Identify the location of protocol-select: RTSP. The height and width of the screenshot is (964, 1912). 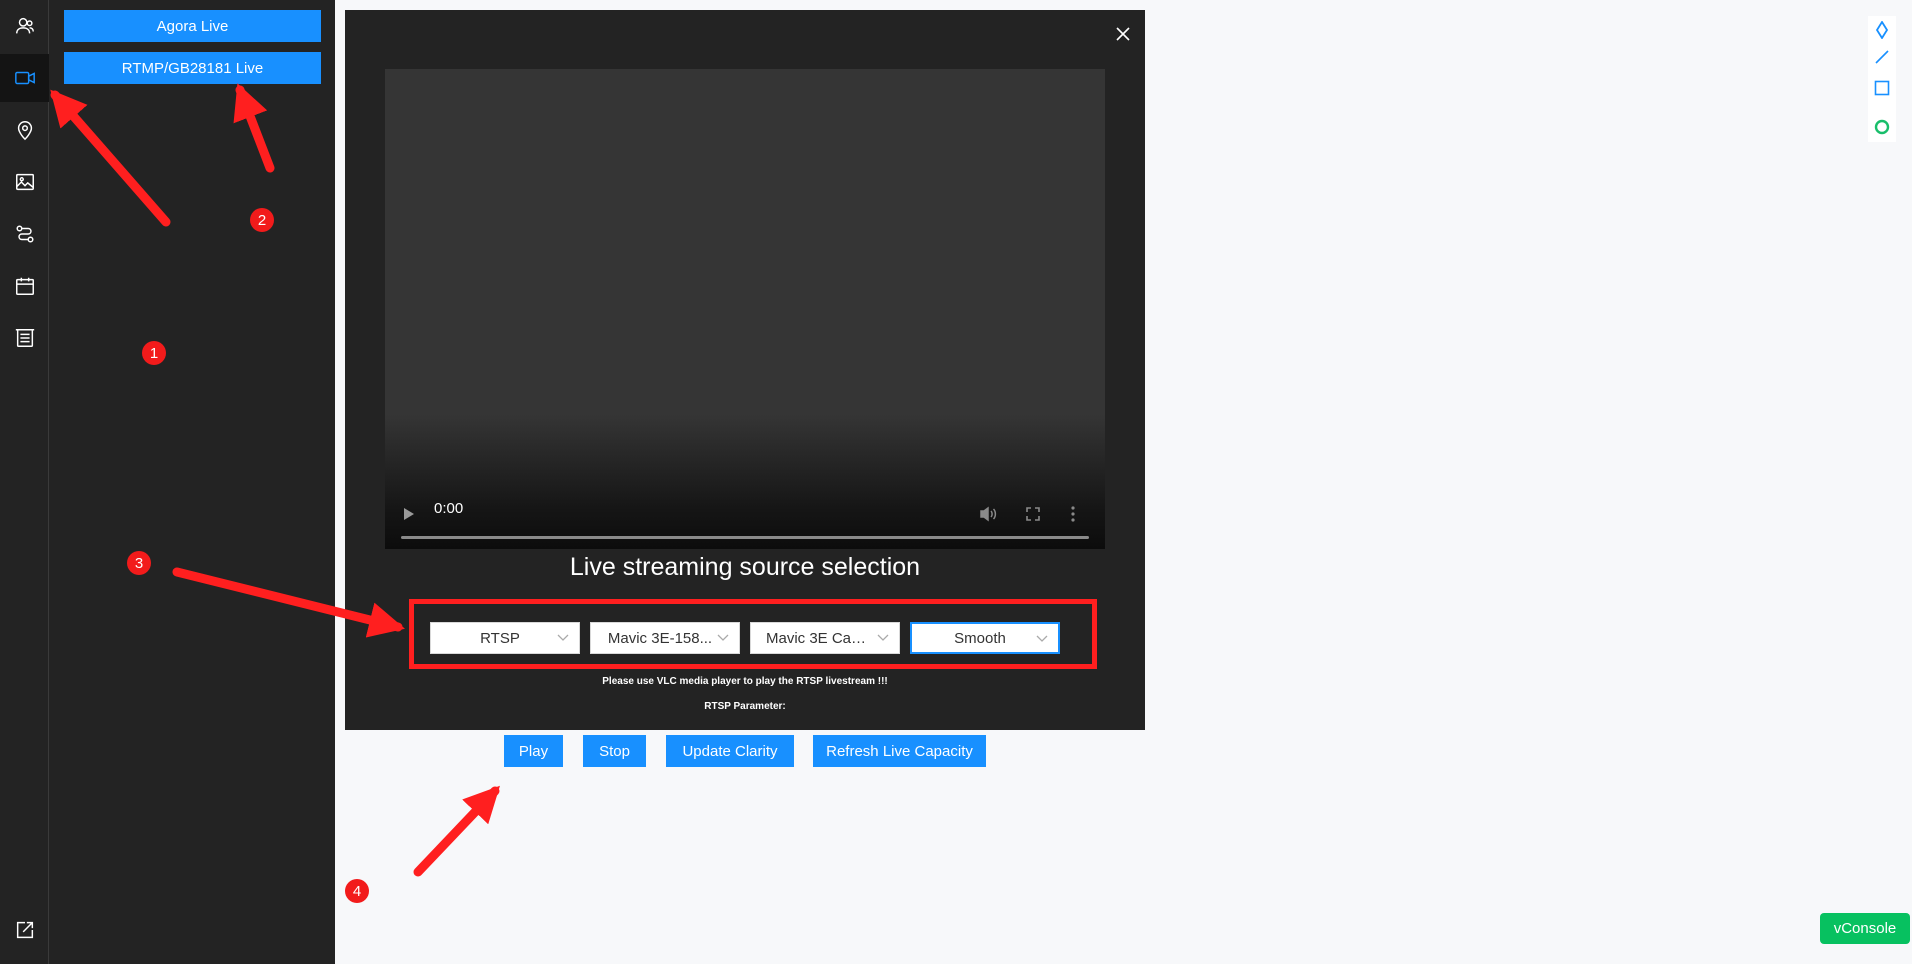
(505, 638).